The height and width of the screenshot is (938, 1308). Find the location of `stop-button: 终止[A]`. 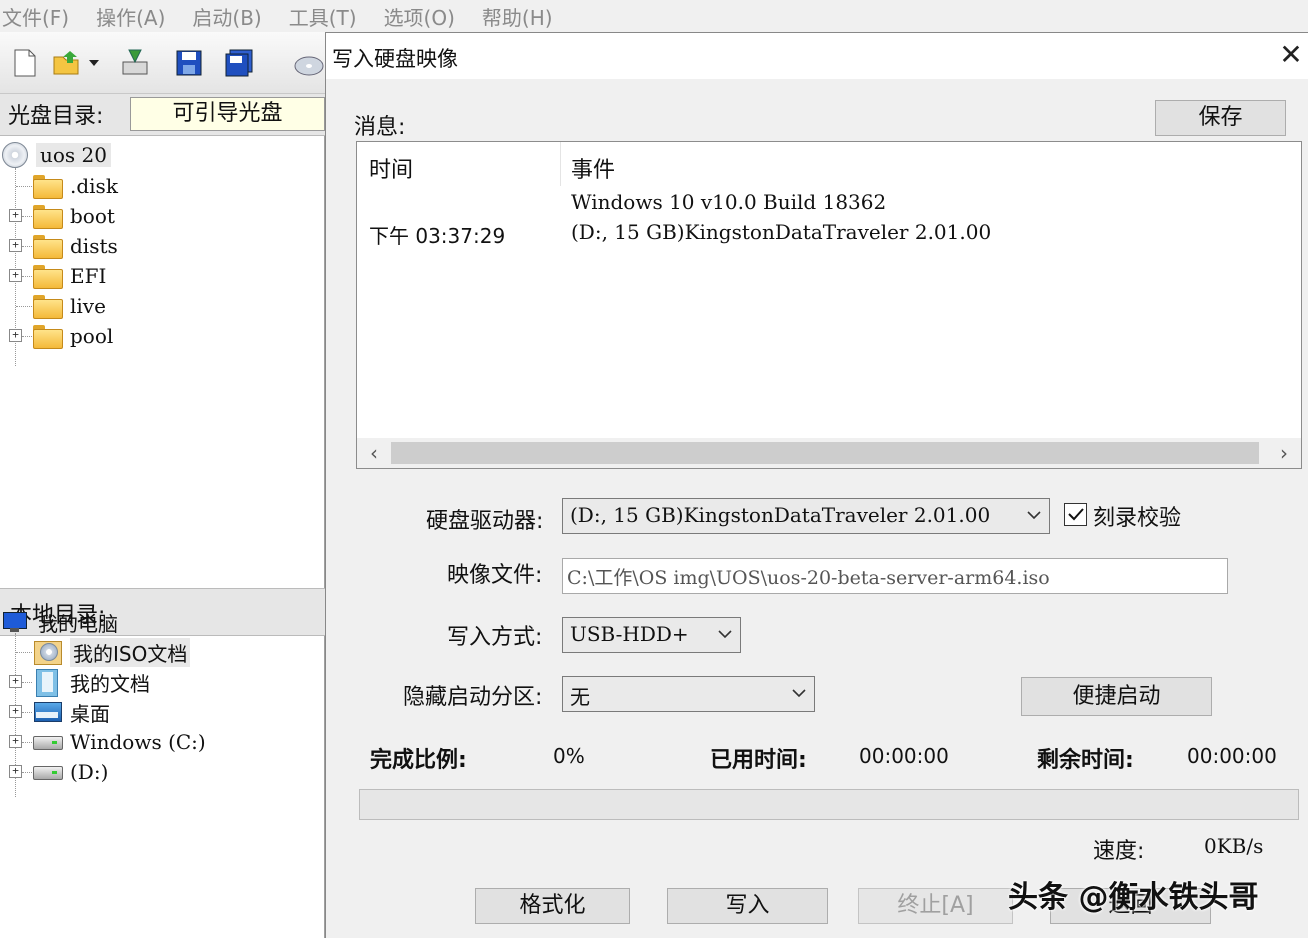

stop-button: 终止[A] is located at coordinates (935, 906).